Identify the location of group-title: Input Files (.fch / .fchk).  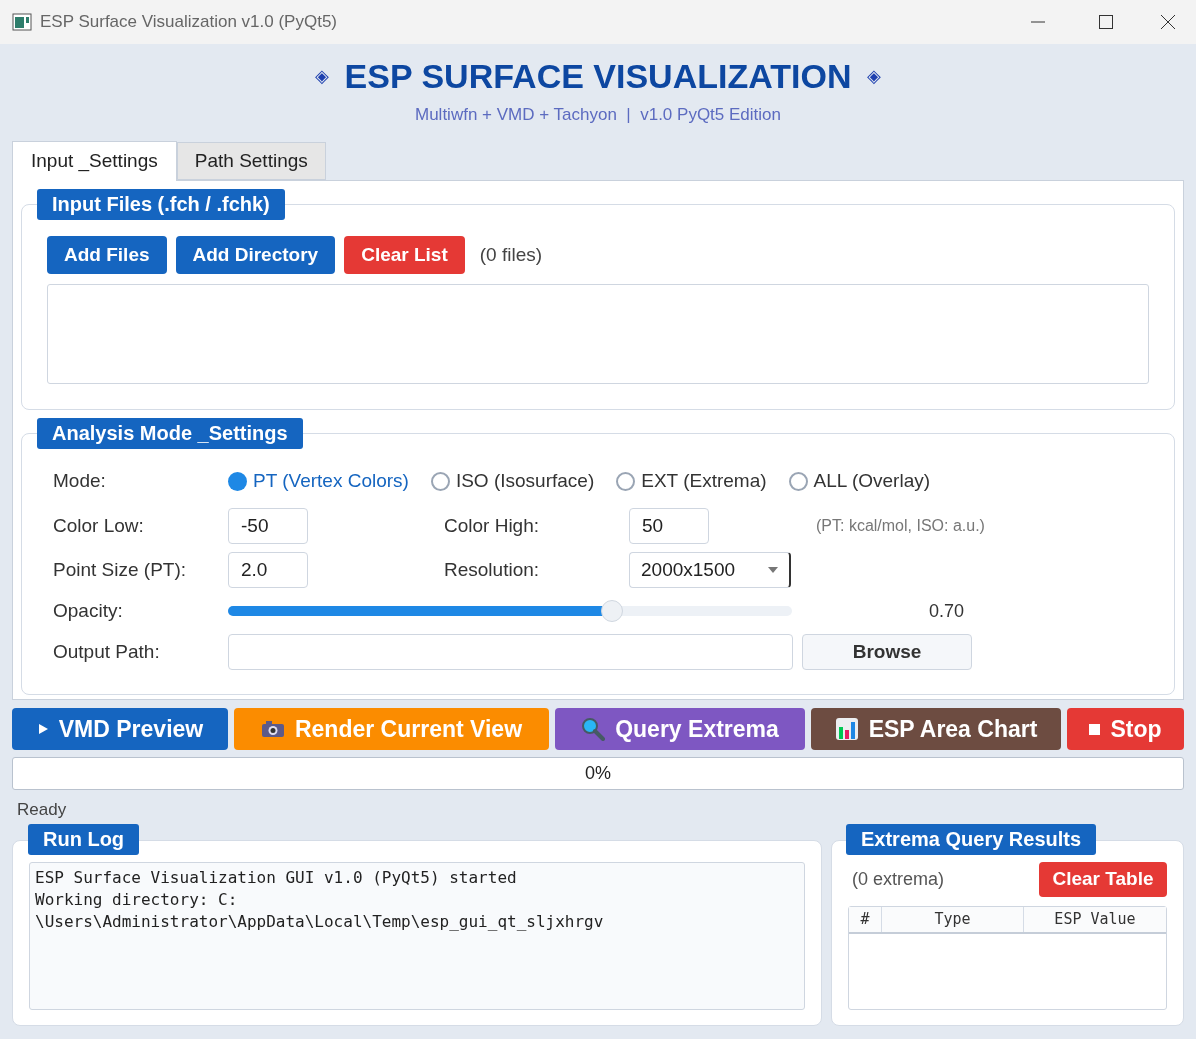
(161, 204).